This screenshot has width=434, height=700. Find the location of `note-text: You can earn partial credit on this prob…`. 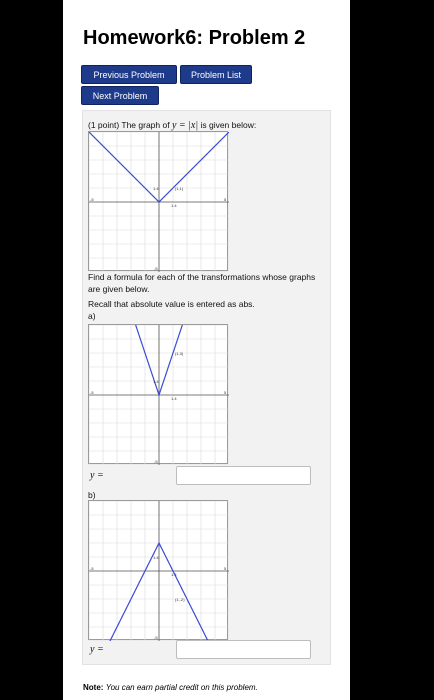

note-text: You can earn partial credit on this prob… is located at coordinates (181, 687).